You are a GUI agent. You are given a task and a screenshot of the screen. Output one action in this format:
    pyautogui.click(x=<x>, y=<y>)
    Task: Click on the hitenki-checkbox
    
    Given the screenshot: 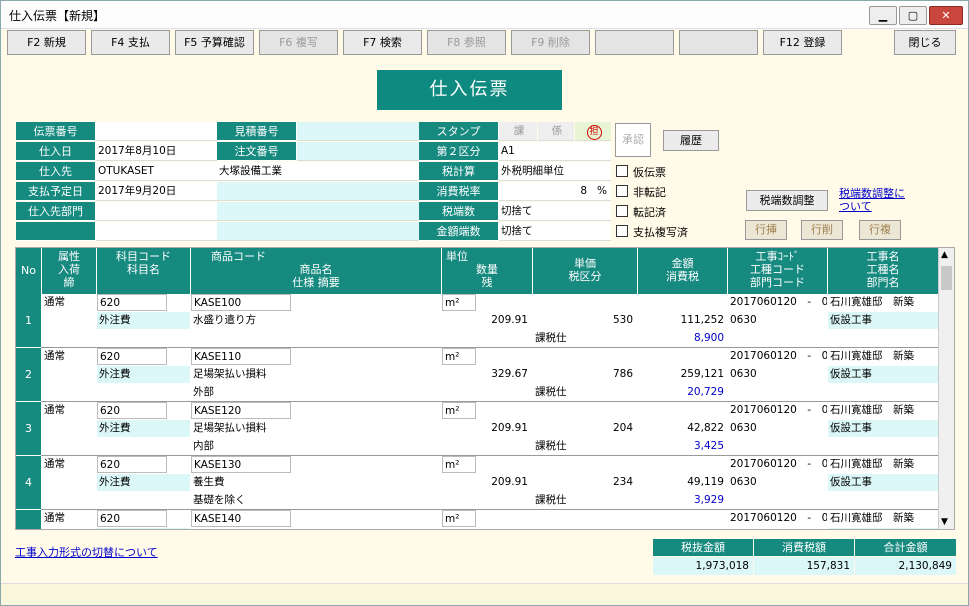 What is the action you would take?
    pyautogui.click(x=622, y=191)
    